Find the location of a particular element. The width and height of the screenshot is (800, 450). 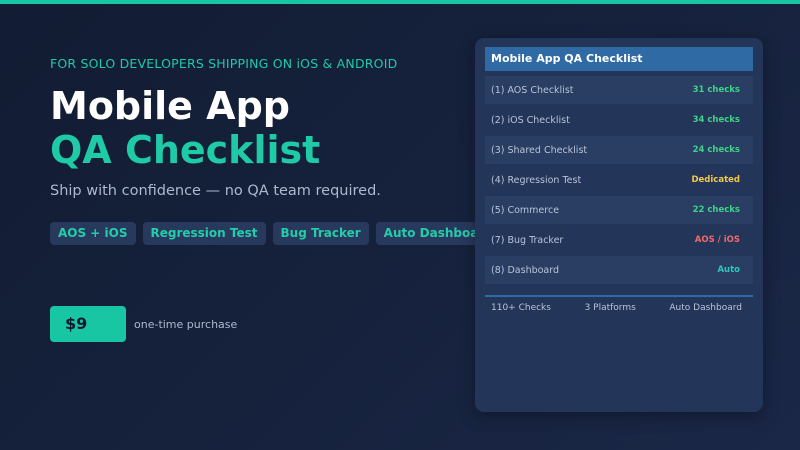

stat-platforms: 3 Platforms is located at coordinates (610, 308).